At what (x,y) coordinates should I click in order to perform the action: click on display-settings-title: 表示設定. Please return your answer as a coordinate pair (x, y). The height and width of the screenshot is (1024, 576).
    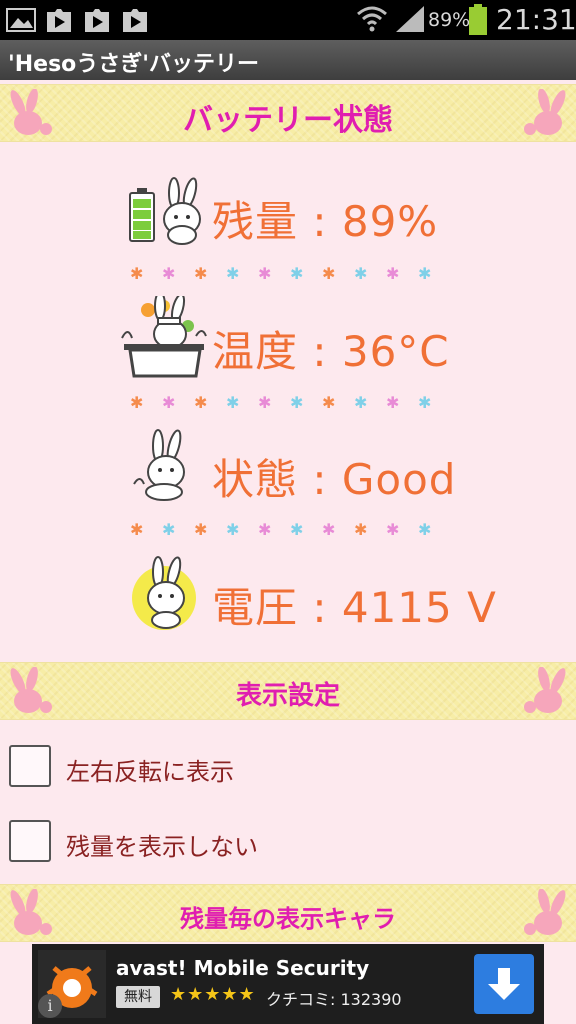
    Looking at the image, I should click on (287, 696).